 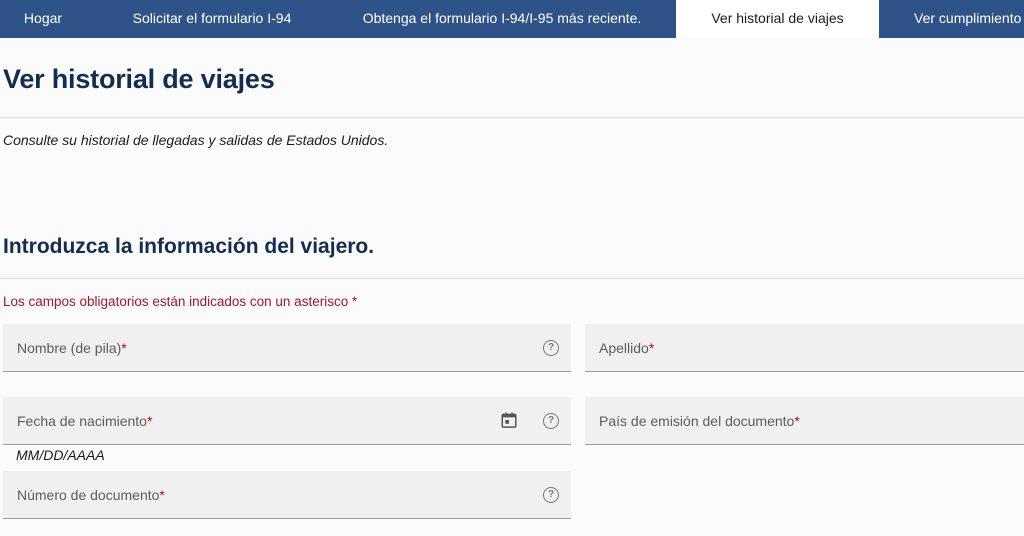 What do you see at coordinates (85, 421) in the screenshot?
I see `birth-date-label: Fecha de nacimiento*` at bounding box center [85, 421].